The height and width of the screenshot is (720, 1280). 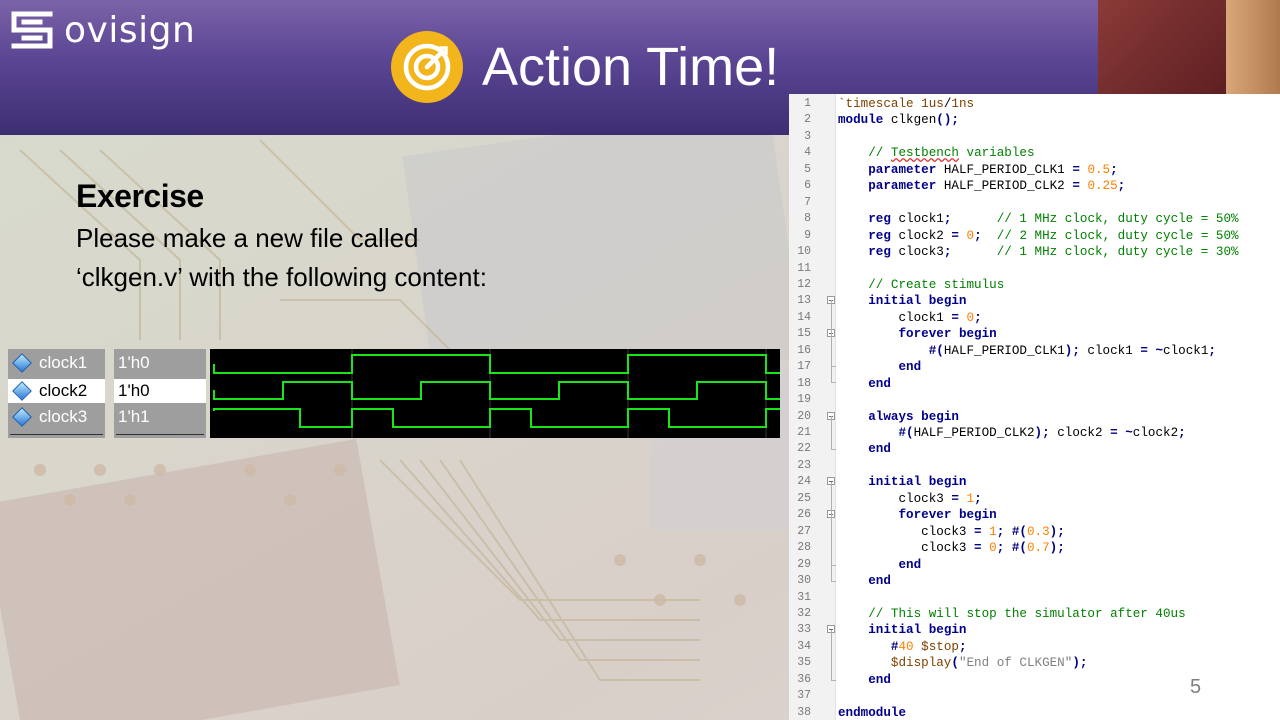 What do you see at coordinates (807, 235) in the screenshot?
I see `line-number: 9` at bounding box center [807, 235].